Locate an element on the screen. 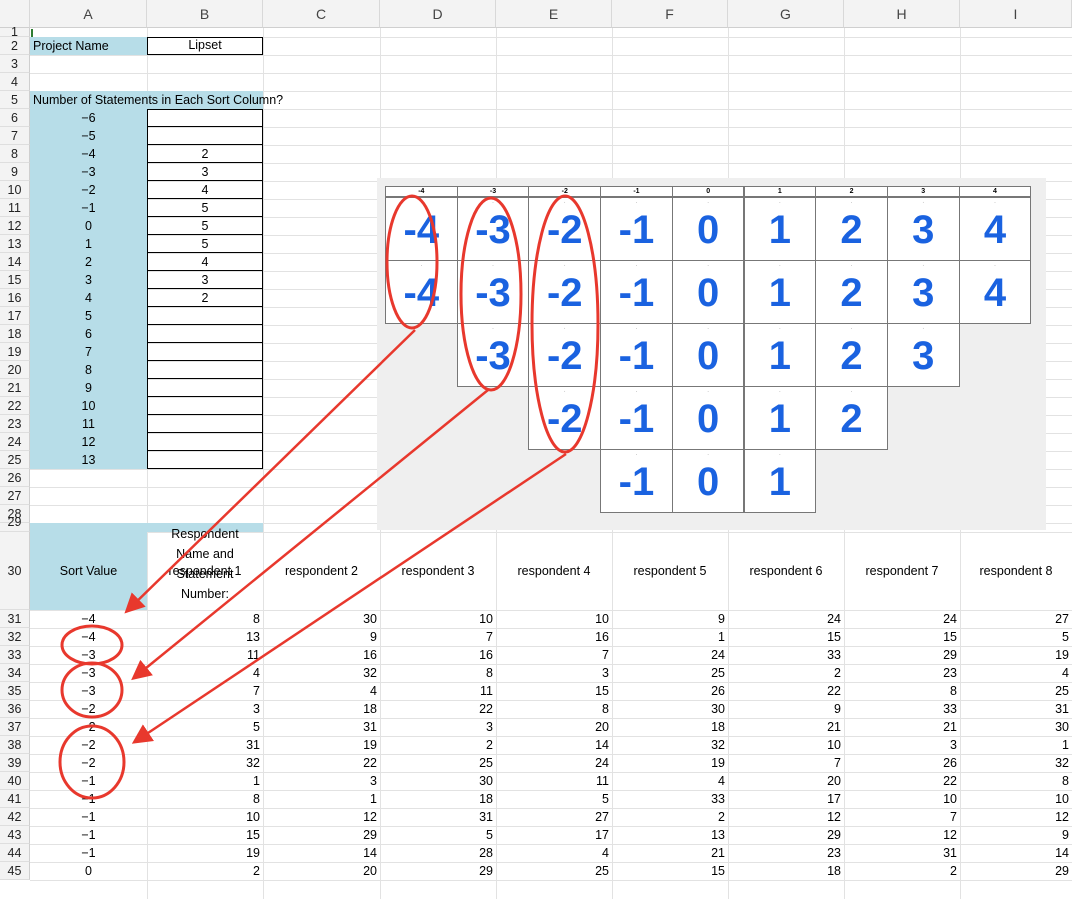 This screenshot has width=1072, height=899. row-header-17: 17 is located at coordinates (15, 316).